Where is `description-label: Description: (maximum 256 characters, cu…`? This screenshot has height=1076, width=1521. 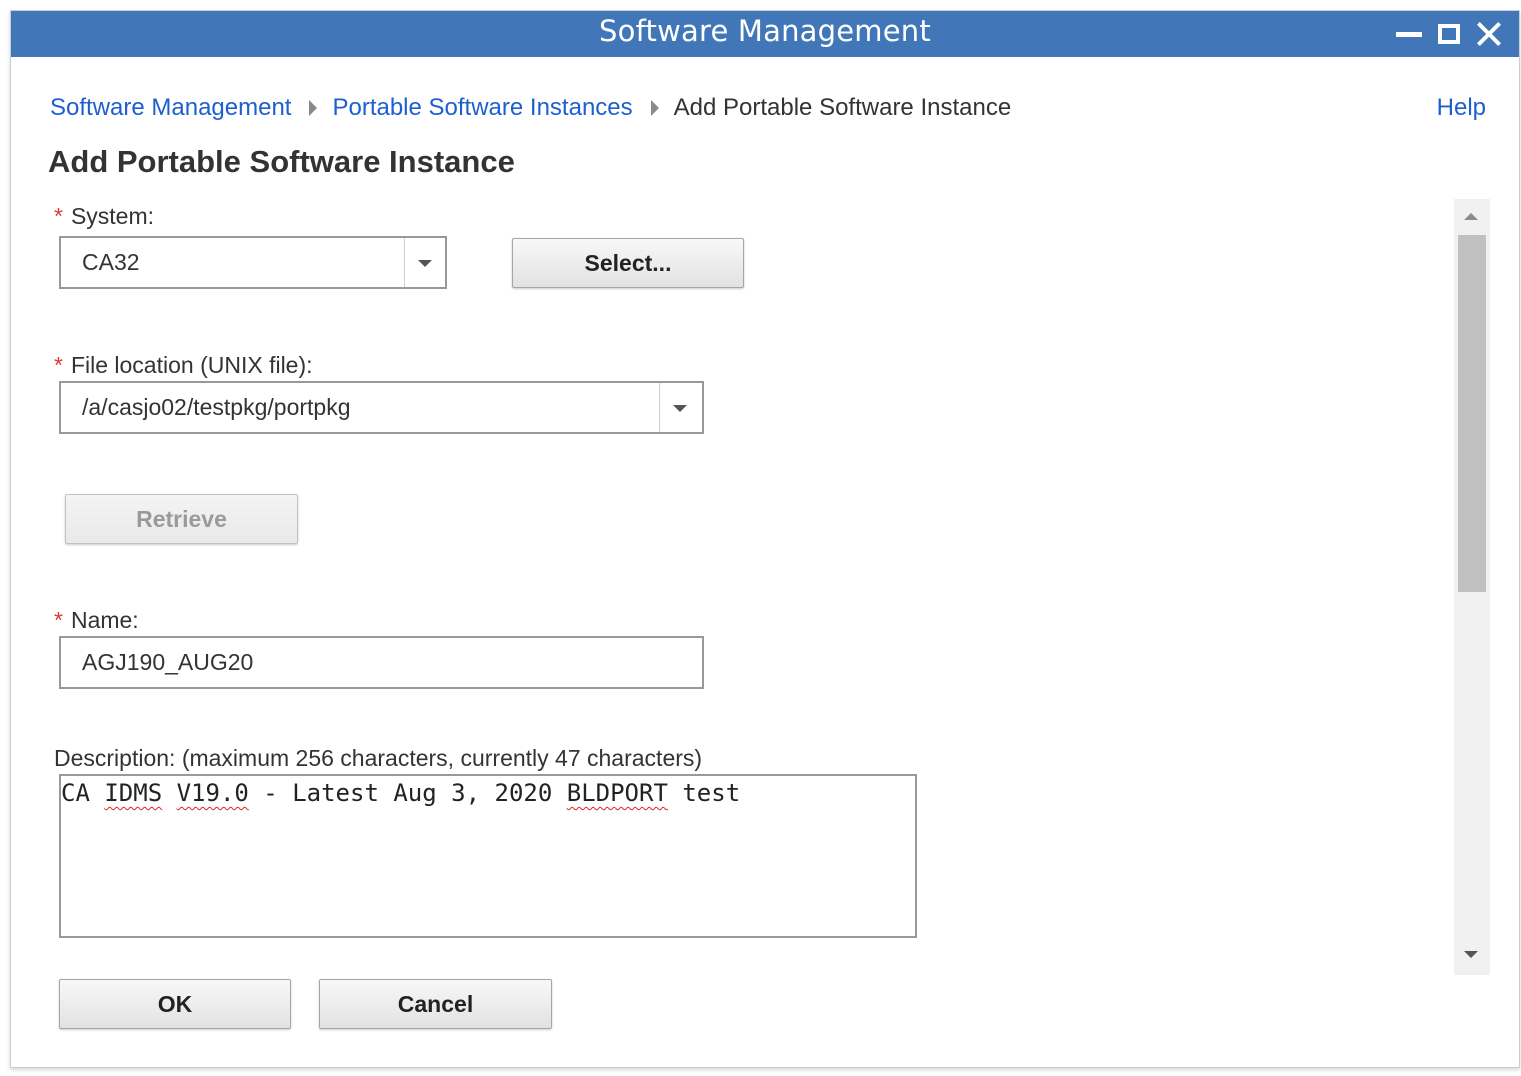
description-label: Description: (maximum 256 characters, cu… is located at coordinates (378, 758).